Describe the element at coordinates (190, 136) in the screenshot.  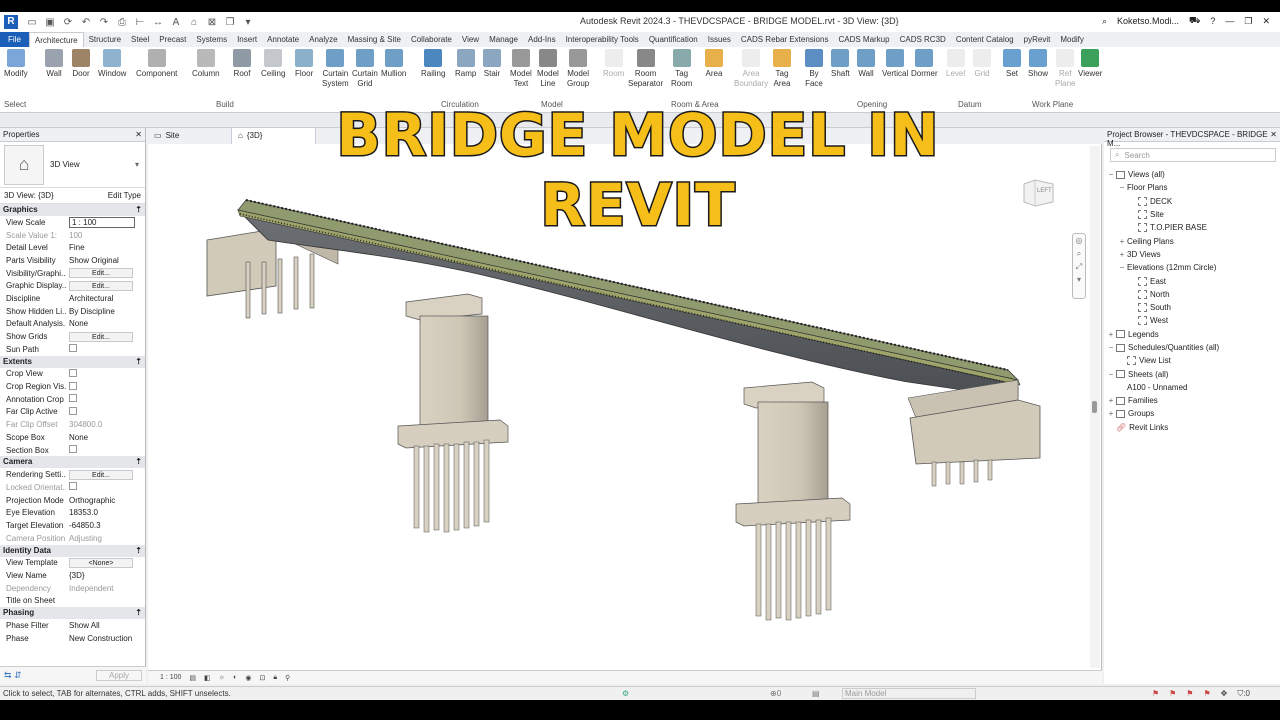
I see `tab-site: ▭ Site` at that location.